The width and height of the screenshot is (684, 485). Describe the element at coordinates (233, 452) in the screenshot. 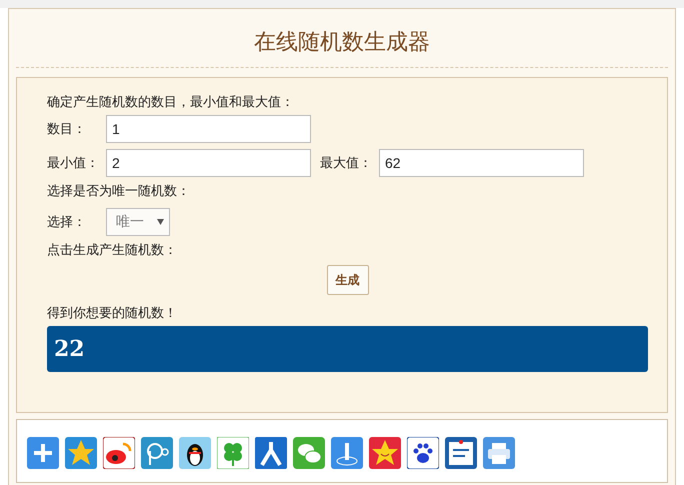

I see `clover-icon` at that location.